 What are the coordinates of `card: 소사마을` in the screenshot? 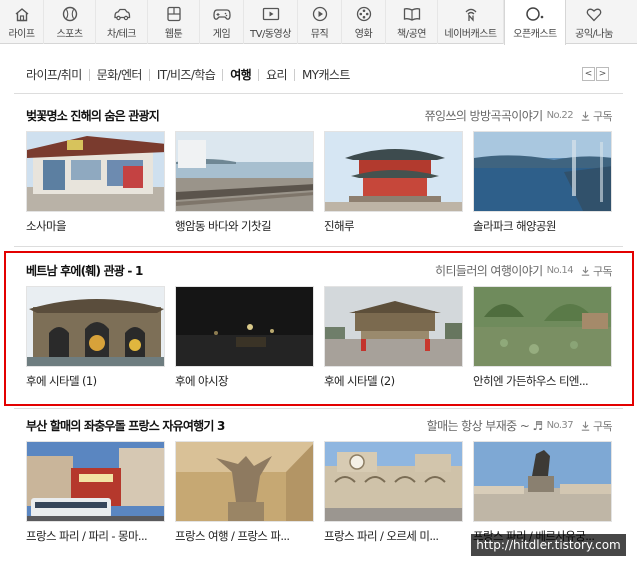 It's located at (95, 182).